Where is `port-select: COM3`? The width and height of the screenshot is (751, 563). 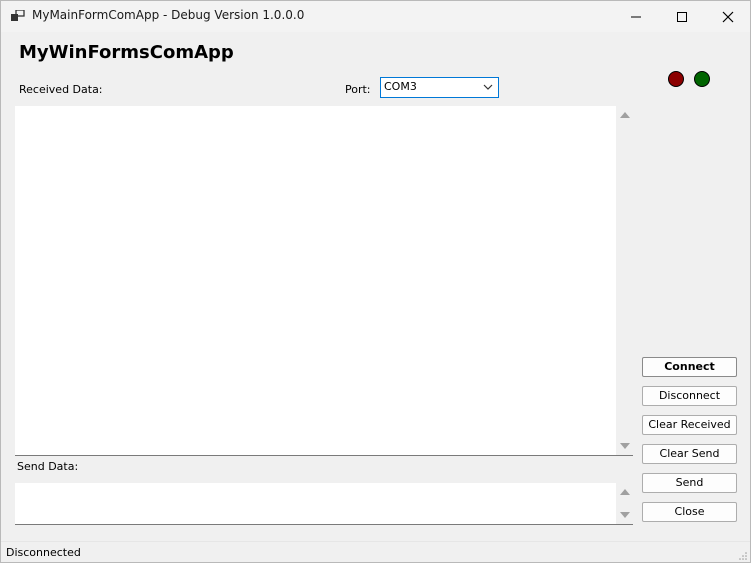
port-select: COM3 is located at coordinates (439, 87).